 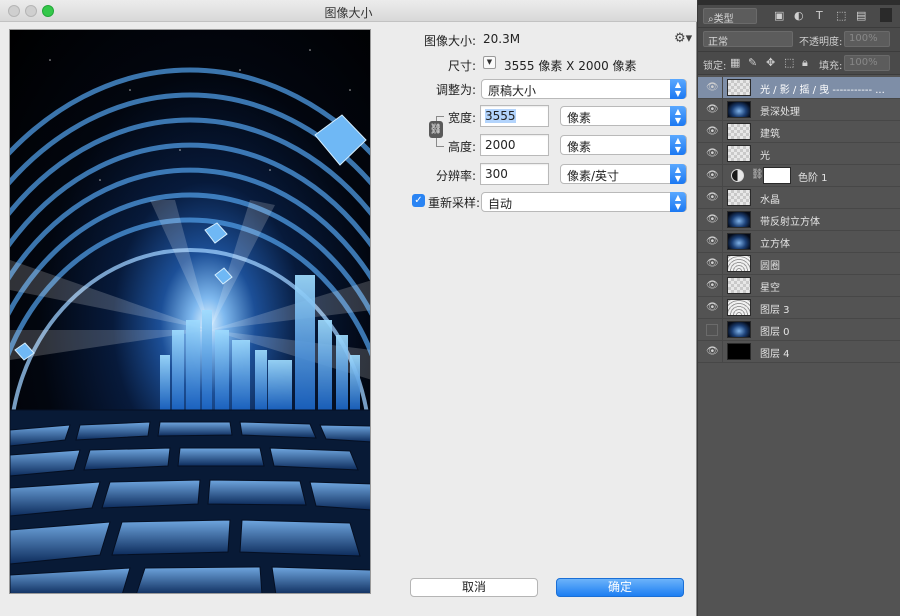 What do you see at coordinates (455, 176) in the screenshot?
I see `resolution-label: 分辨率:` at bounding box center [455, 176].